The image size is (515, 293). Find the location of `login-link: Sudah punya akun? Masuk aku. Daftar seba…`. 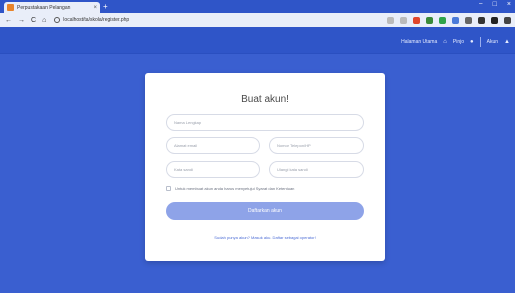

login-link: Sudah punya akun? Masuk aku. Daftar seba… is located at coordinates (265, 237).